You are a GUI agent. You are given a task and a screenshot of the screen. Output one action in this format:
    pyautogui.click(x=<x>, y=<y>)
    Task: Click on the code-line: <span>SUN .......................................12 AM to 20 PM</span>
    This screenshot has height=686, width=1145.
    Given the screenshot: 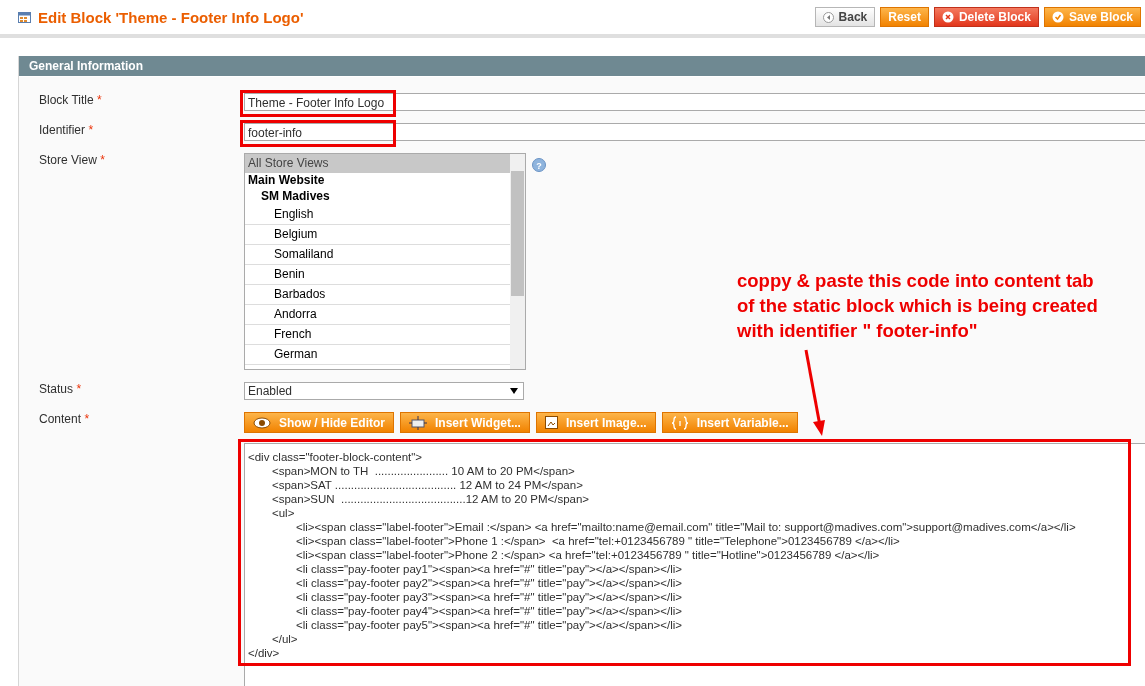 What is the action you would take?
    pyautogui.click(x=431, y=499)
    